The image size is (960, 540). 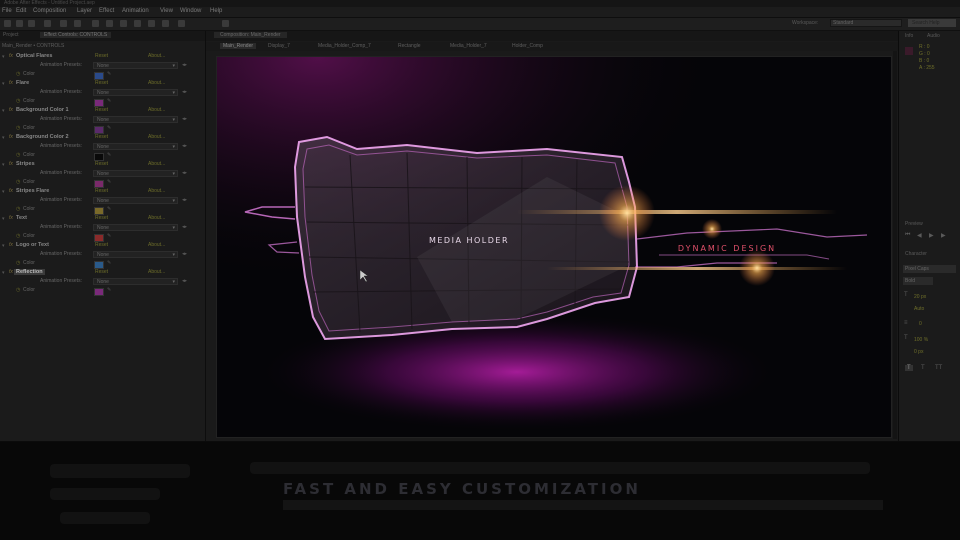 I want to click on tab-audio: Audio, so click(x=933, y=36).